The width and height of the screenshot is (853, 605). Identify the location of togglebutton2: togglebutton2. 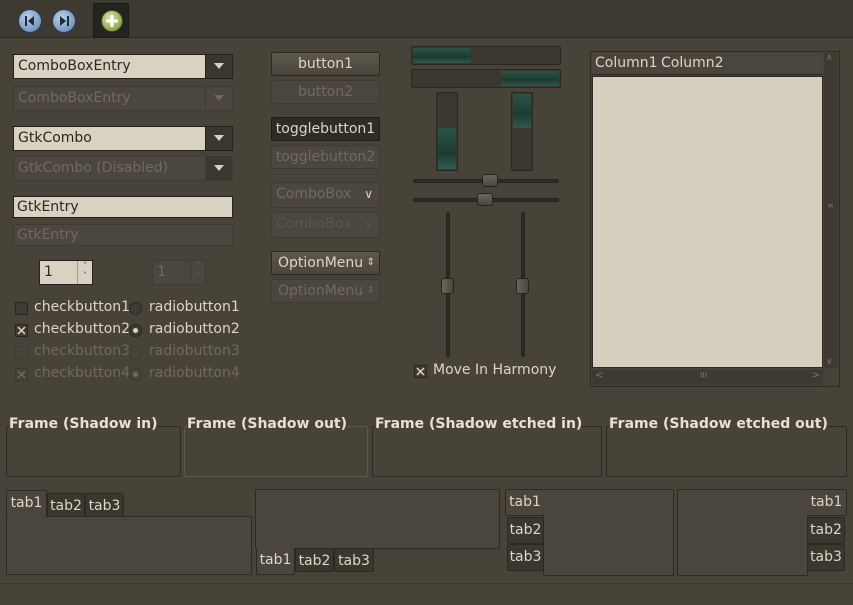
(325, 157).